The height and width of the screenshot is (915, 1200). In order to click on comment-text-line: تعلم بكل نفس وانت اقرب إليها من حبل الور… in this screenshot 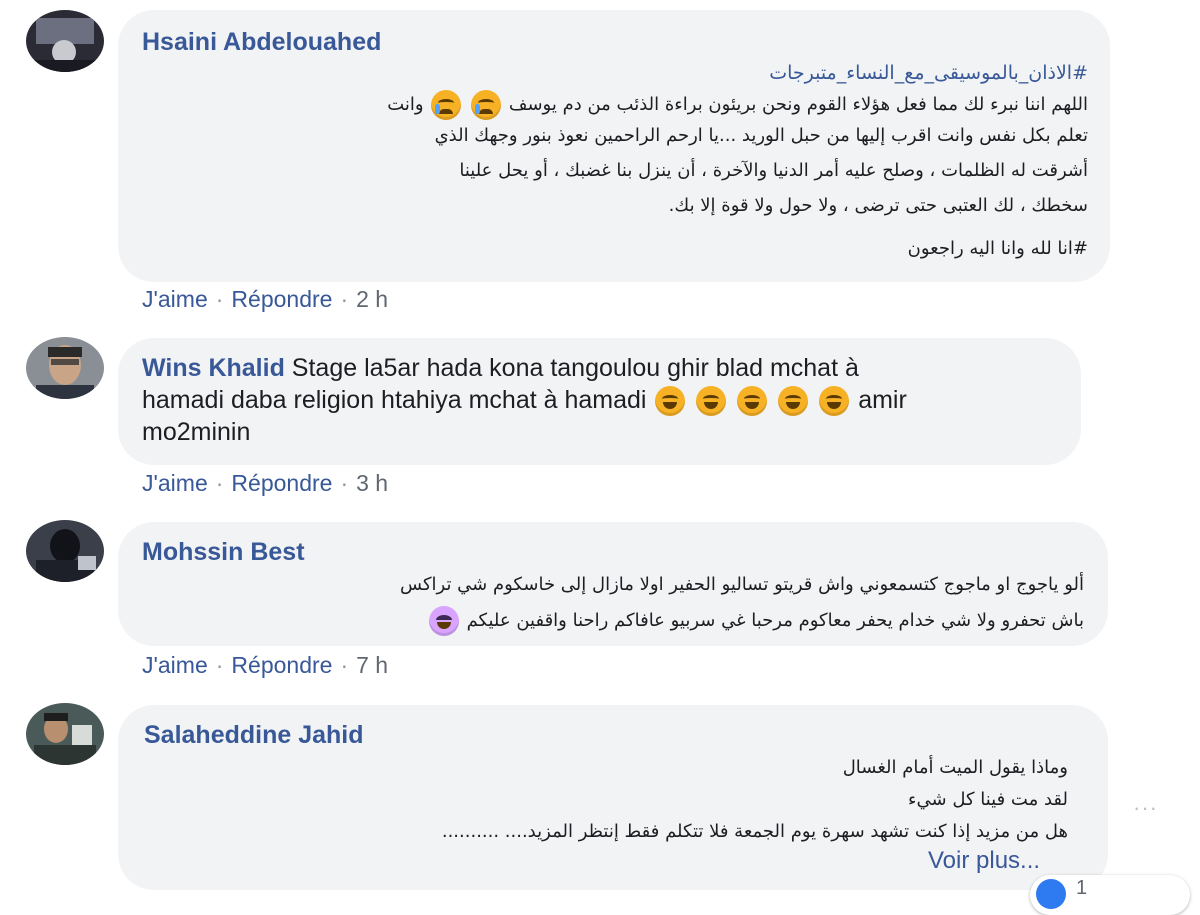, I will do `click(761, 135)`.